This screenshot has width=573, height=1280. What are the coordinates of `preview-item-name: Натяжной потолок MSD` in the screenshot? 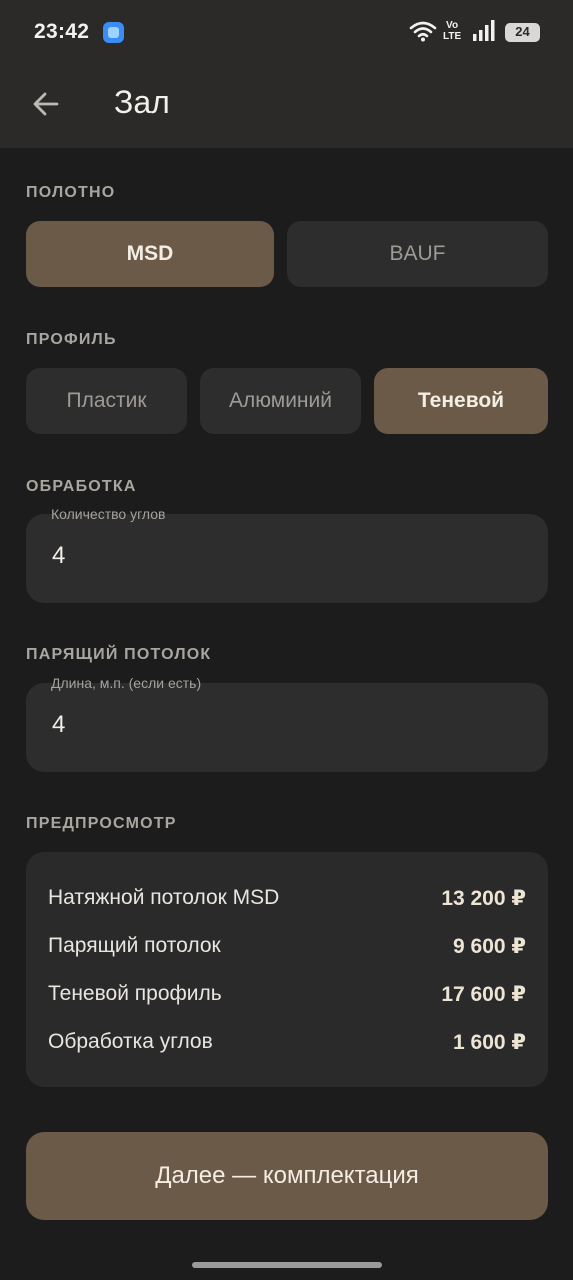 It's located at (164, 897).